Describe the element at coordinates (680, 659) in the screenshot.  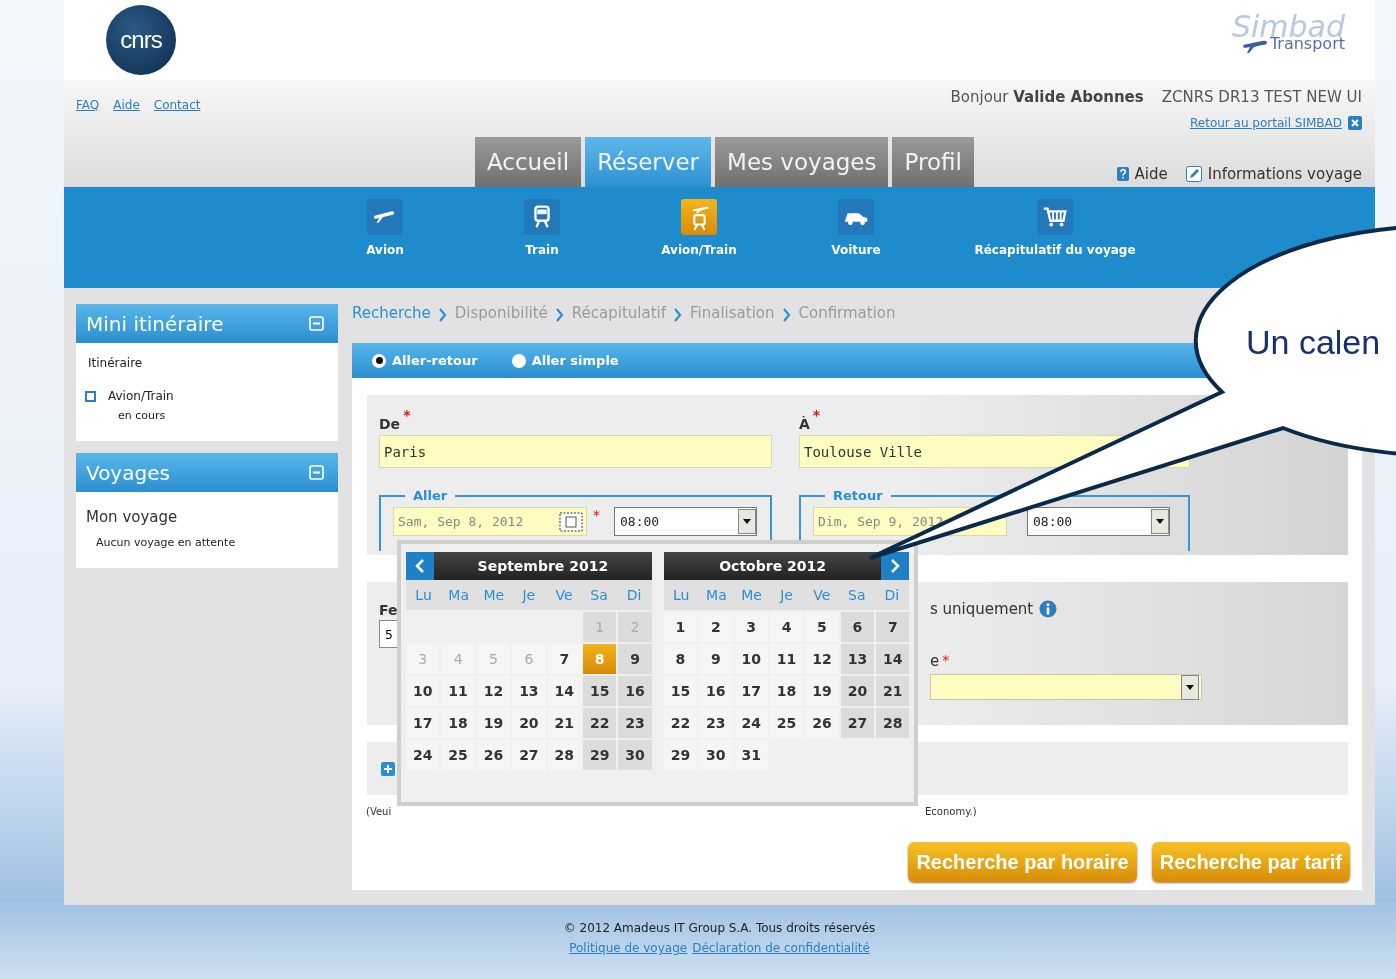
I see `calendar-day: 8` at that location.